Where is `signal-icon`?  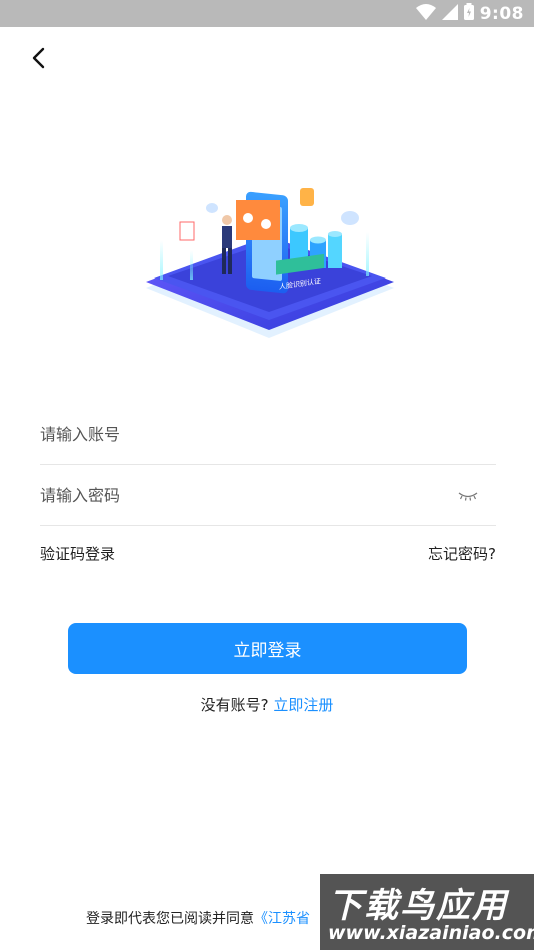 signal-icon is located at coordinates (449, 13).